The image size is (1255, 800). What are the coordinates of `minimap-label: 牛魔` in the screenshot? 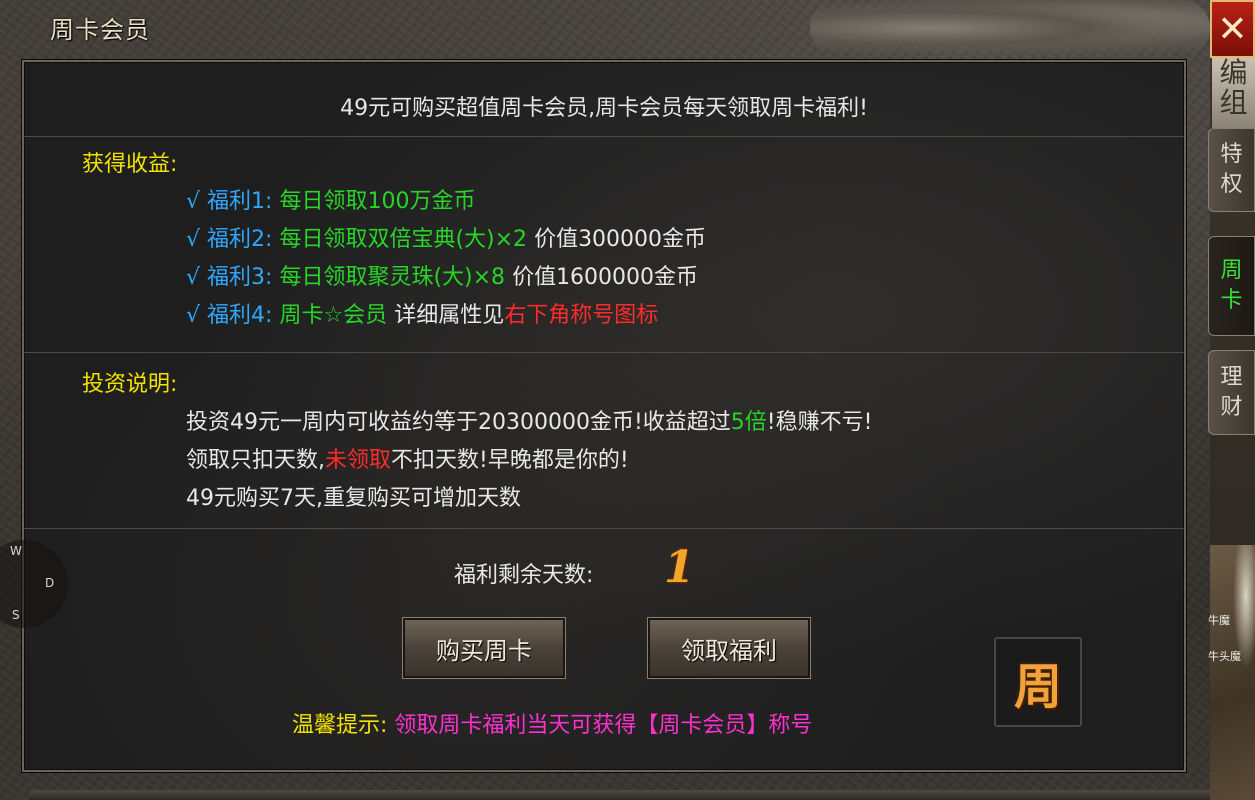 It's located at (1219, 620).